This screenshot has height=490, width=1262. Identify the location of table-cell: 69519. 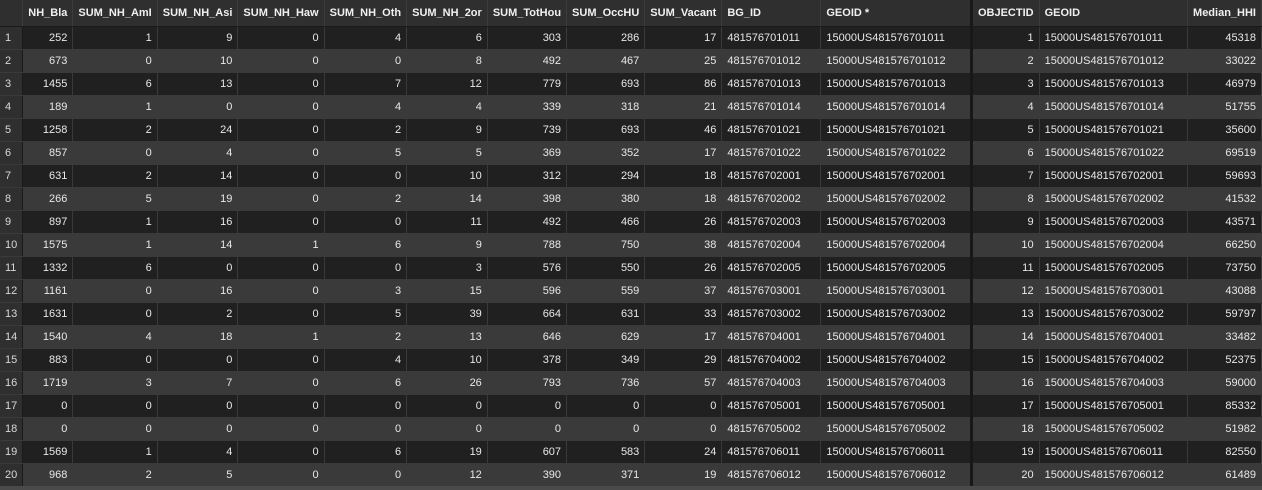
(1224, 153).